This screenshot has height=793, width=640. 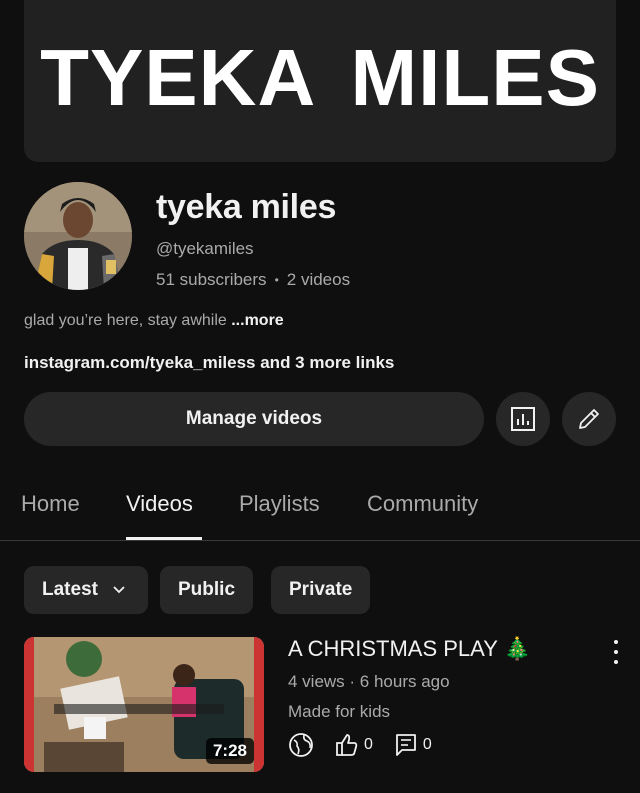 I want to click on avatar, so click(x=78, y=236).